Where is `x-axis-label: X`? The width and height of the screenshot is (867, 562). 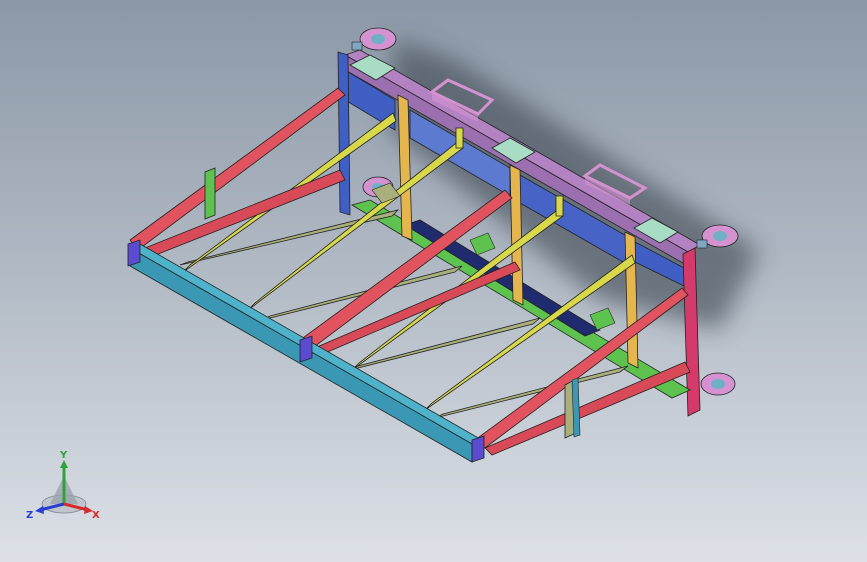
x-axis-label: X is located at coordinates (96, 515).